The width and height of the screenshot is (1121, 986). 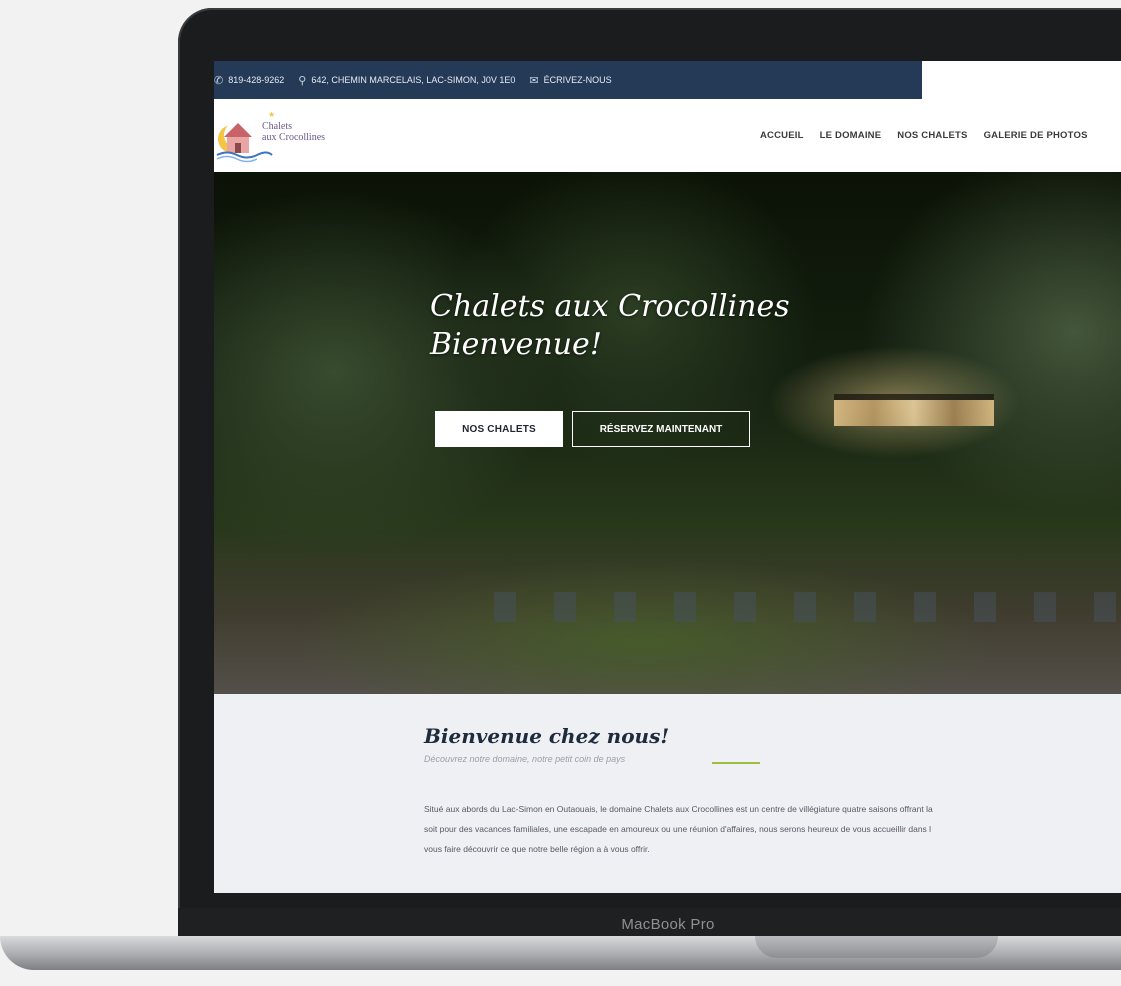 I want to click on nav-item-le-domaine: LE DOMAINE, so click(x=851, y=135).